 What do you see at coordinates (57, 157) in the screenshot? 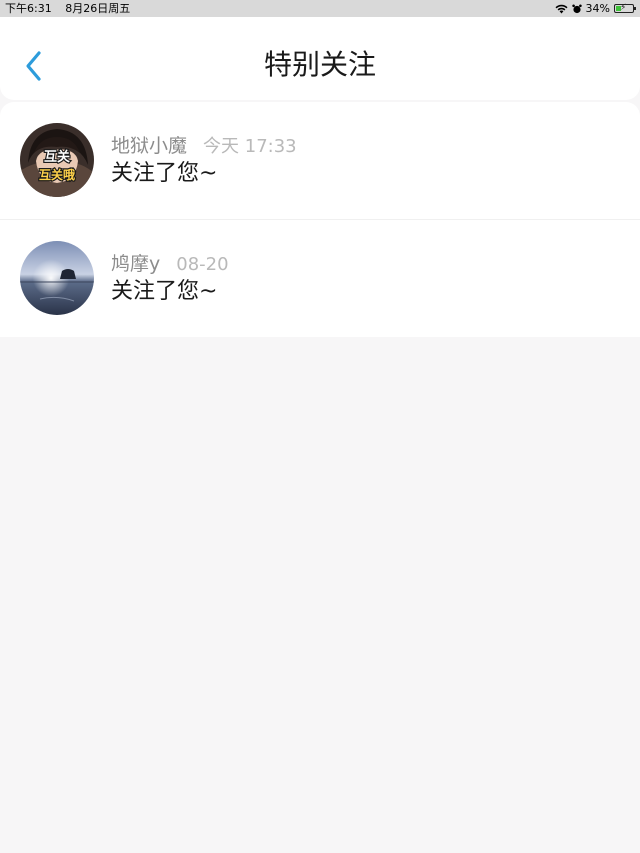
I see `avatar-text-line1: 互关` at bounding box center [57, 157].